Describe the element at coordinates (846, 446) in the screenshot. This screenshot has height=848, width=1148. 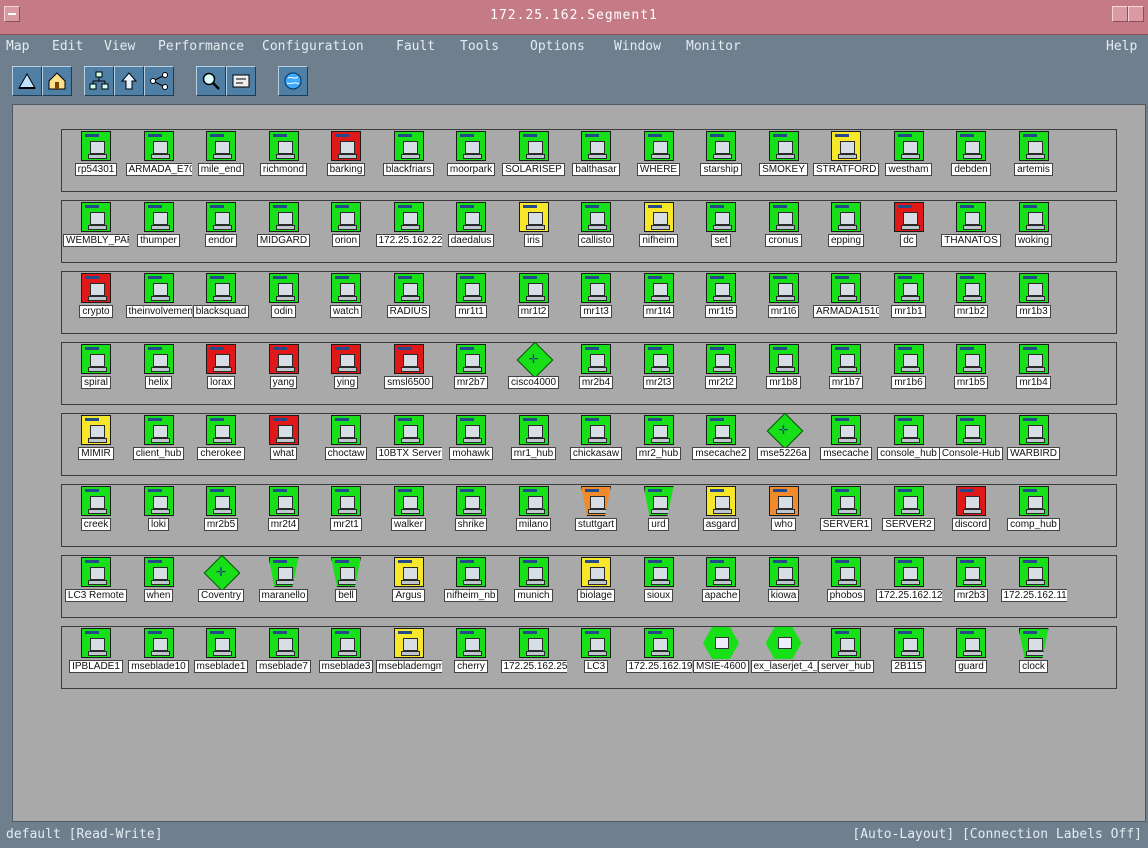
I see `map-node: msecache` at that location.